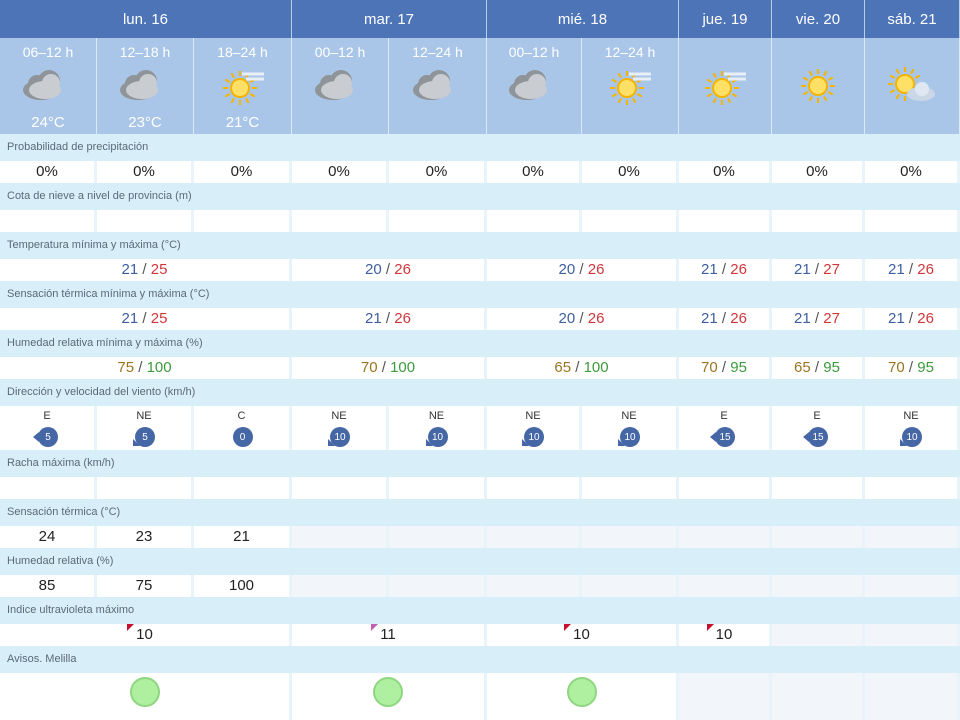  Describe the element at coordinates (145, 586) in the screenshot. I see `humidity-value: 75` at that location.